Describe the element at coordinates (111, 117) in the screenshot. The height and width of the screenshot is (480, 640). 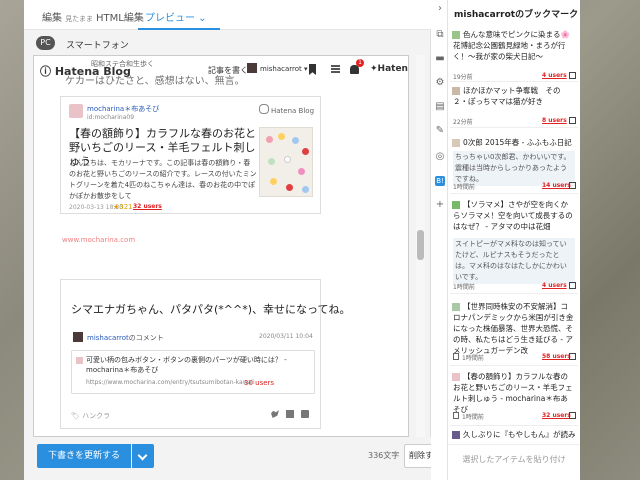
I see `author-id: id:mocharina09` at that location.